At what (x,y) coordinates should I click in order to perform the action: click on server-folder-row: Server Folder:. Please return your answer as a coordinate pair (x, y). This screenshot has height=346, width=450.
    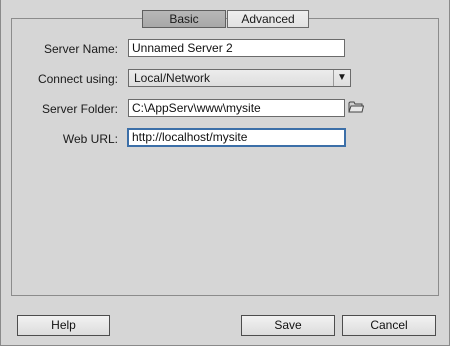
    Looking at the image, I should click on (225, 109).